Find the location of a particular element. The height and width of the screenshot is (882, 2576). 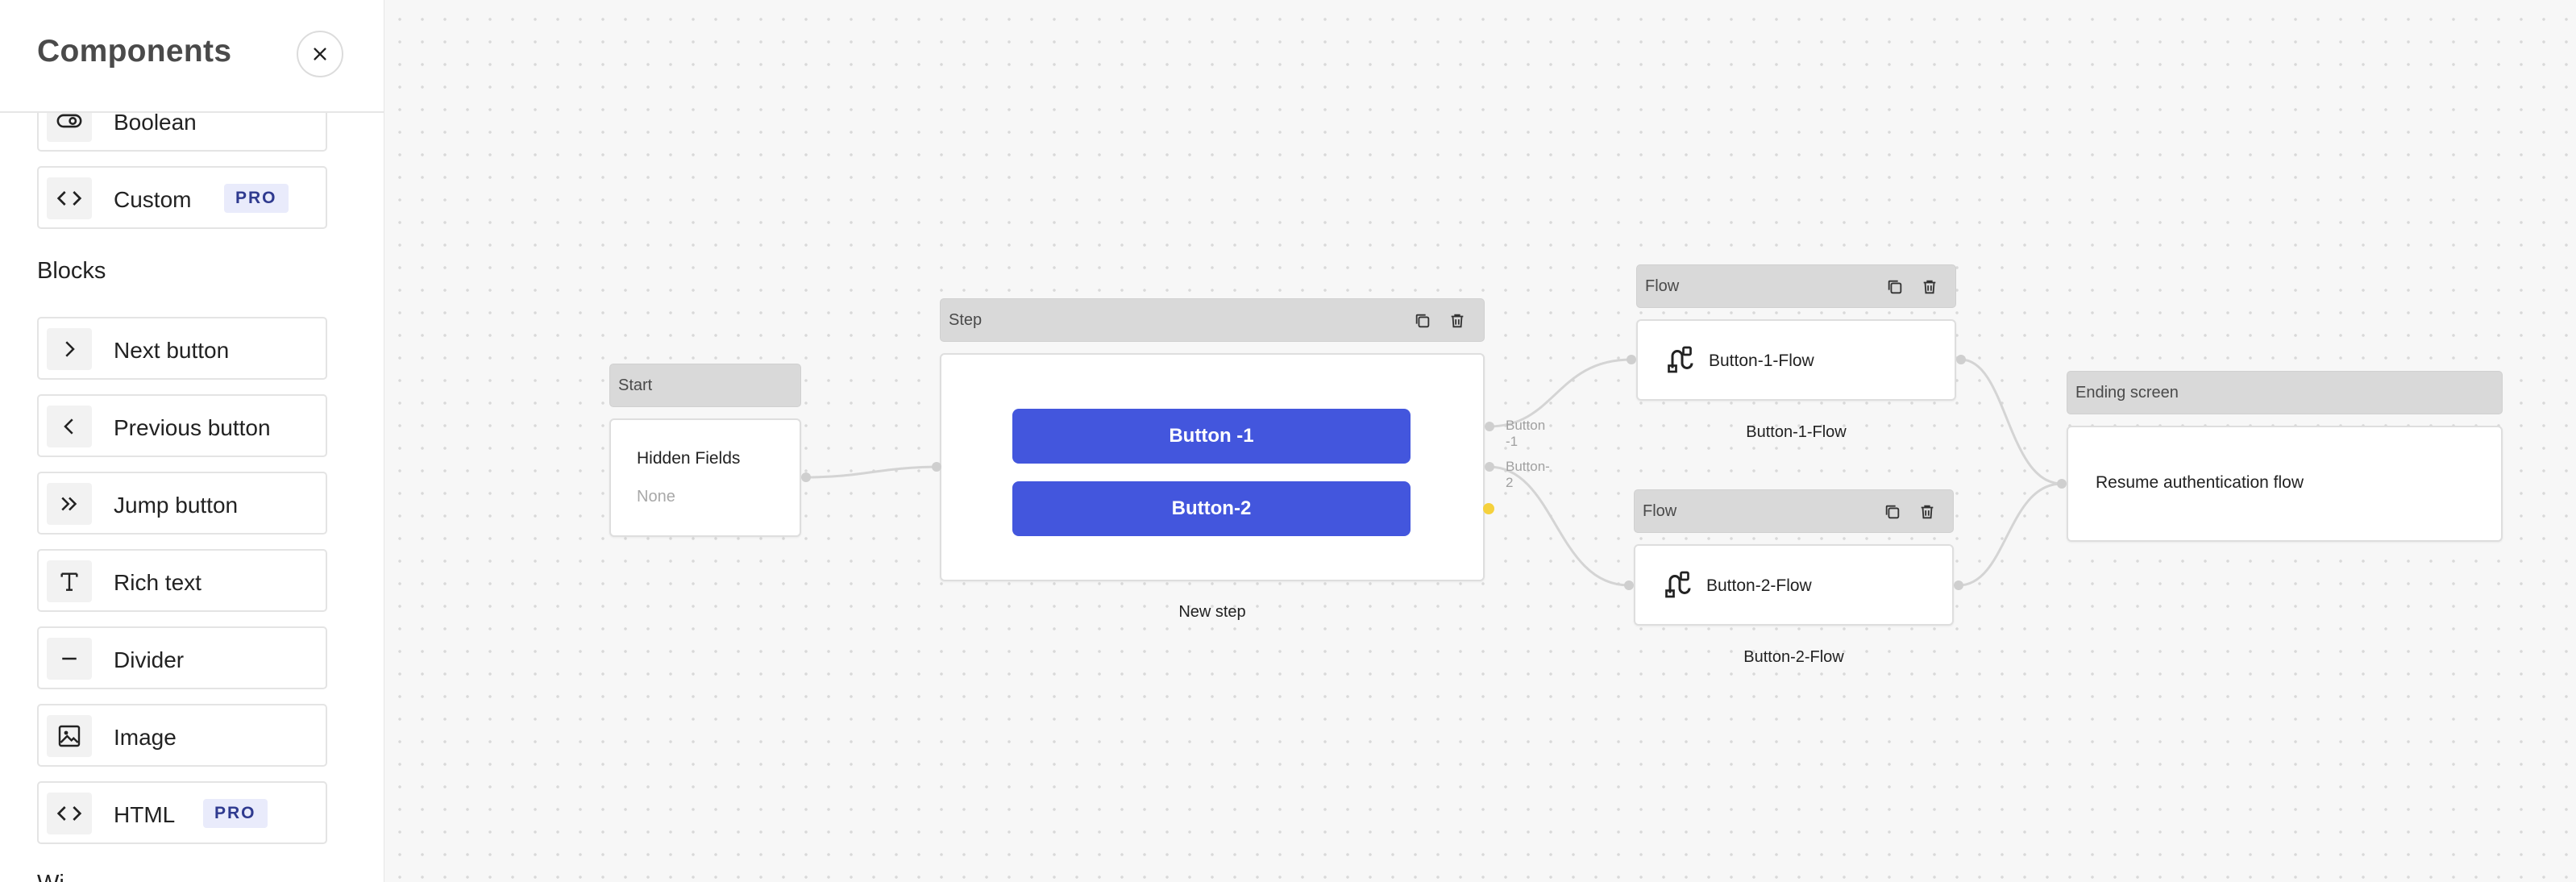

block-divider: Divider is located at coordinates (182, 657).